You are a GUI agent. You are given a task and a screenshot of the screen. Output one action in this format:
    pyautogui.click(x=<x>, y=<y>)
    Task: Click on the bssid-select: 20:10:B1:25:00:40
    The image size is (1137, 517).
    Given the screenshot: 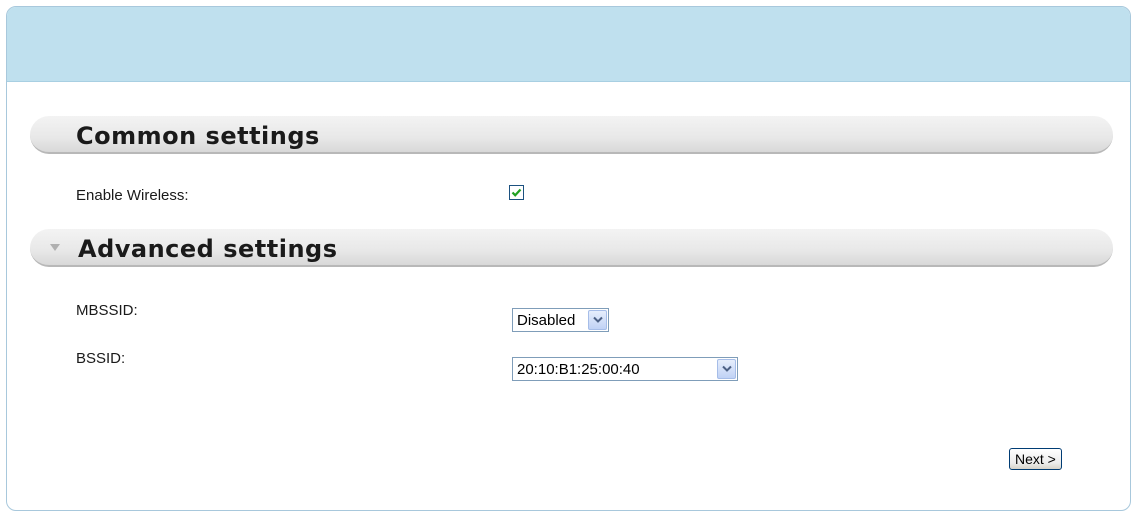 What is the action you would take?
    pyautogui.click(x=625, y=369)
    